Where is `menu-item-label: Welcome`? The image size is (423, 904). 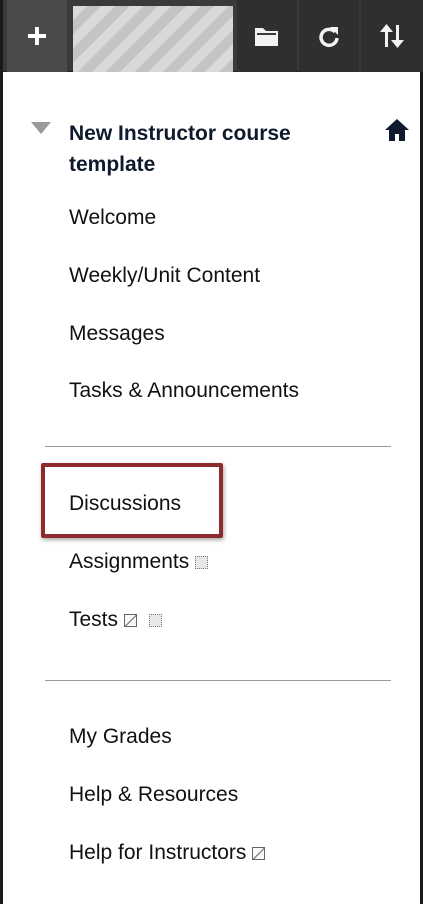
menu-item-label: Welcome is located at coordinates (113, 217).